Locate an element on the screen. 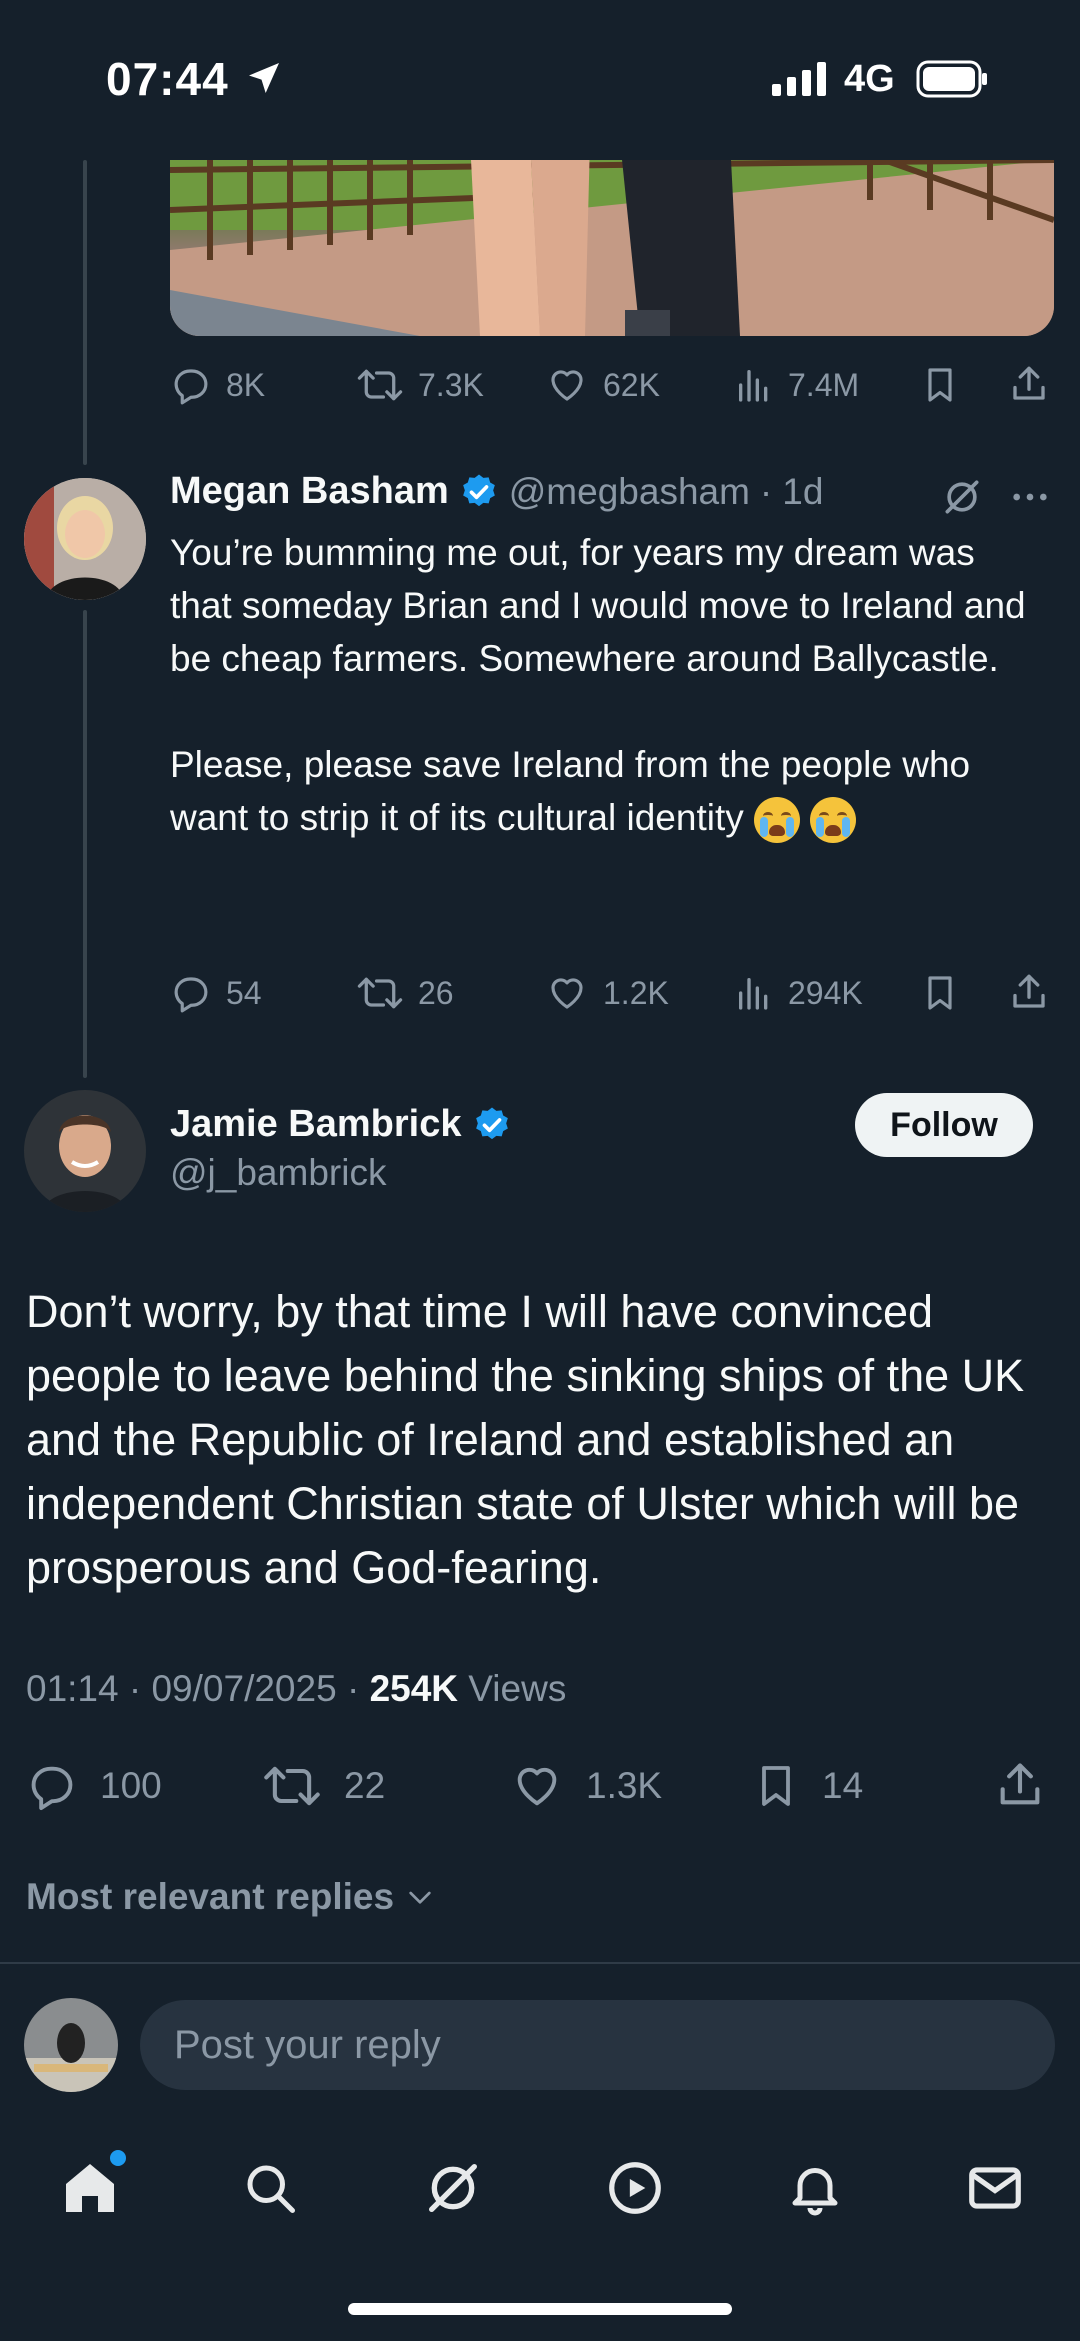 Image resolution: width=1080 pixels, height=2341 pixels. network-label: 4G is located at coordinates (869, 79).